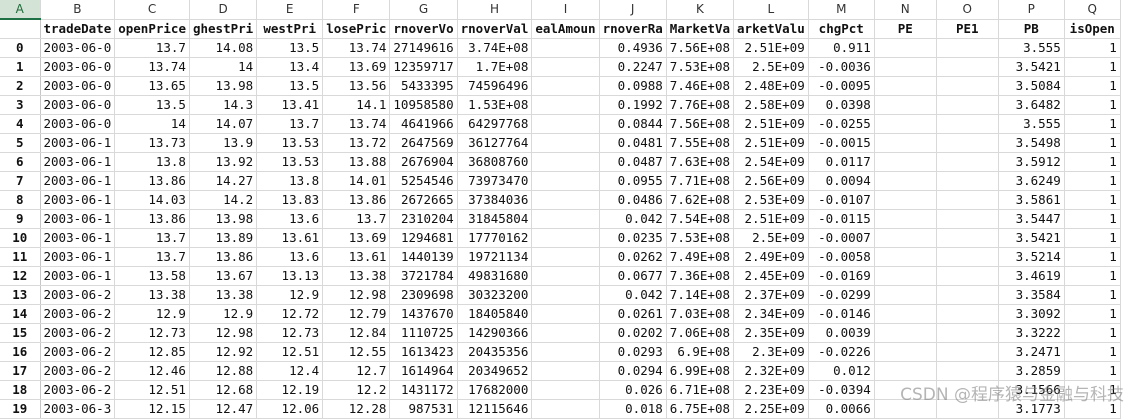 This screenshot has height=419, width=1134. Describe the element at coordinates (1031, 67) in the screenshot. I see `cell: 3.5421` at that location.